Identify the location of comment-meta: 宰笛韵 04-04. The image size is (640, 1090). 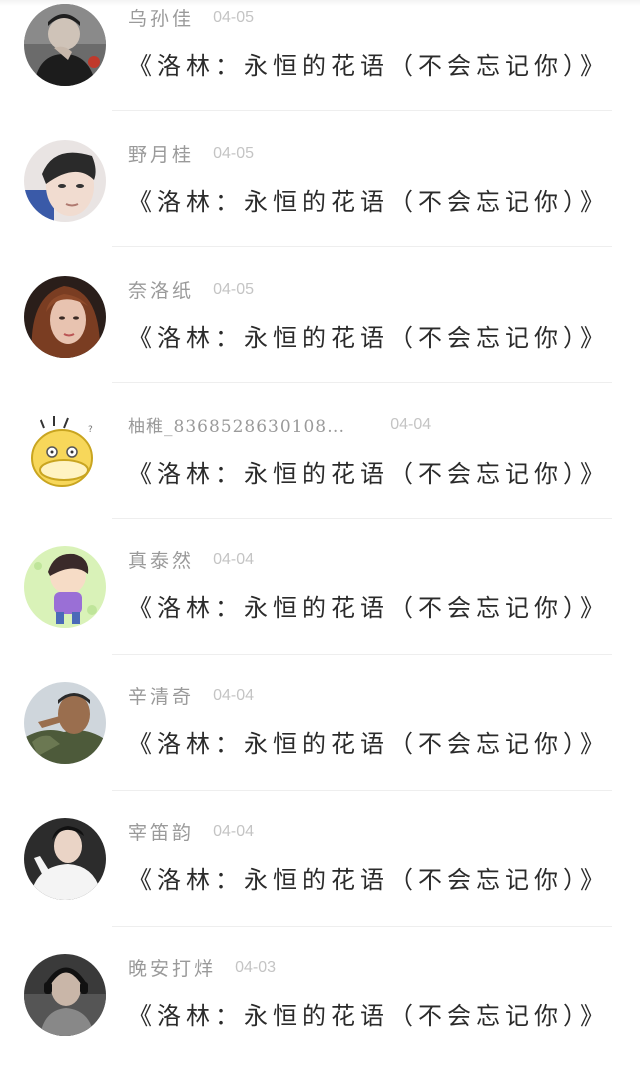
(191, 833).